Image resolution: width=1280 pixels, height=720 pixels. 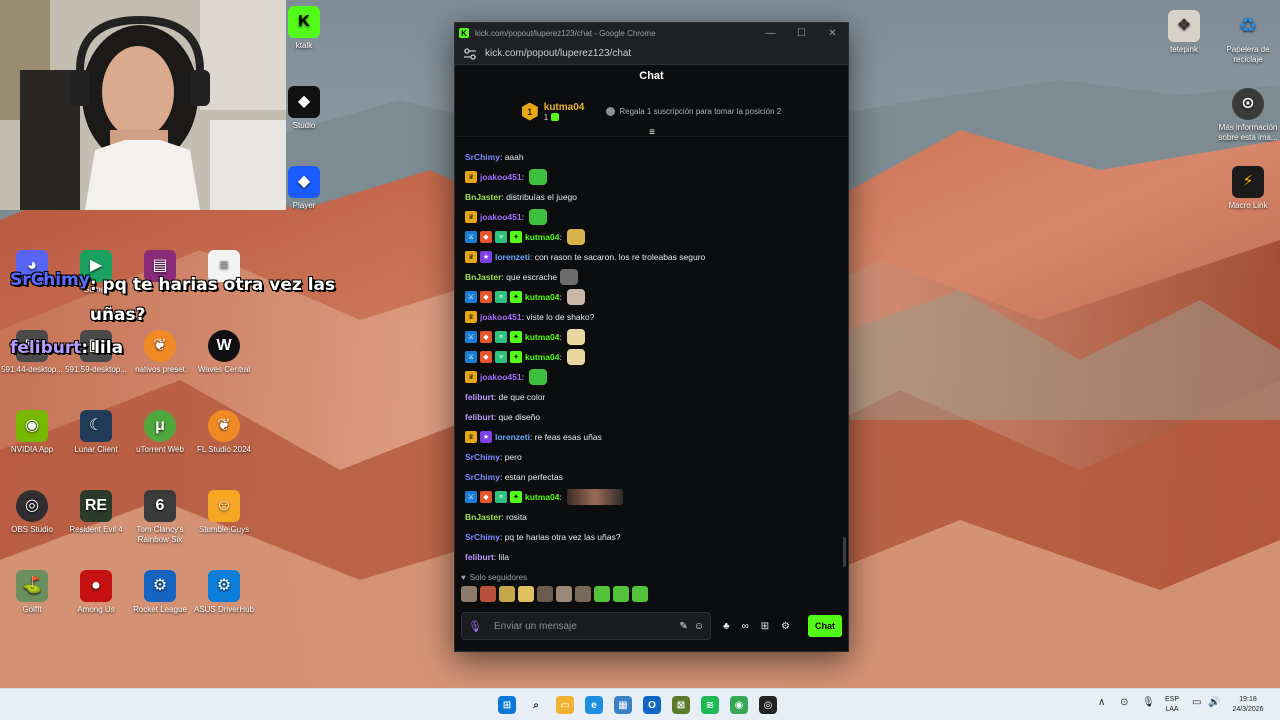 I want to click on chat-message-input, so click(x=583, y=626).